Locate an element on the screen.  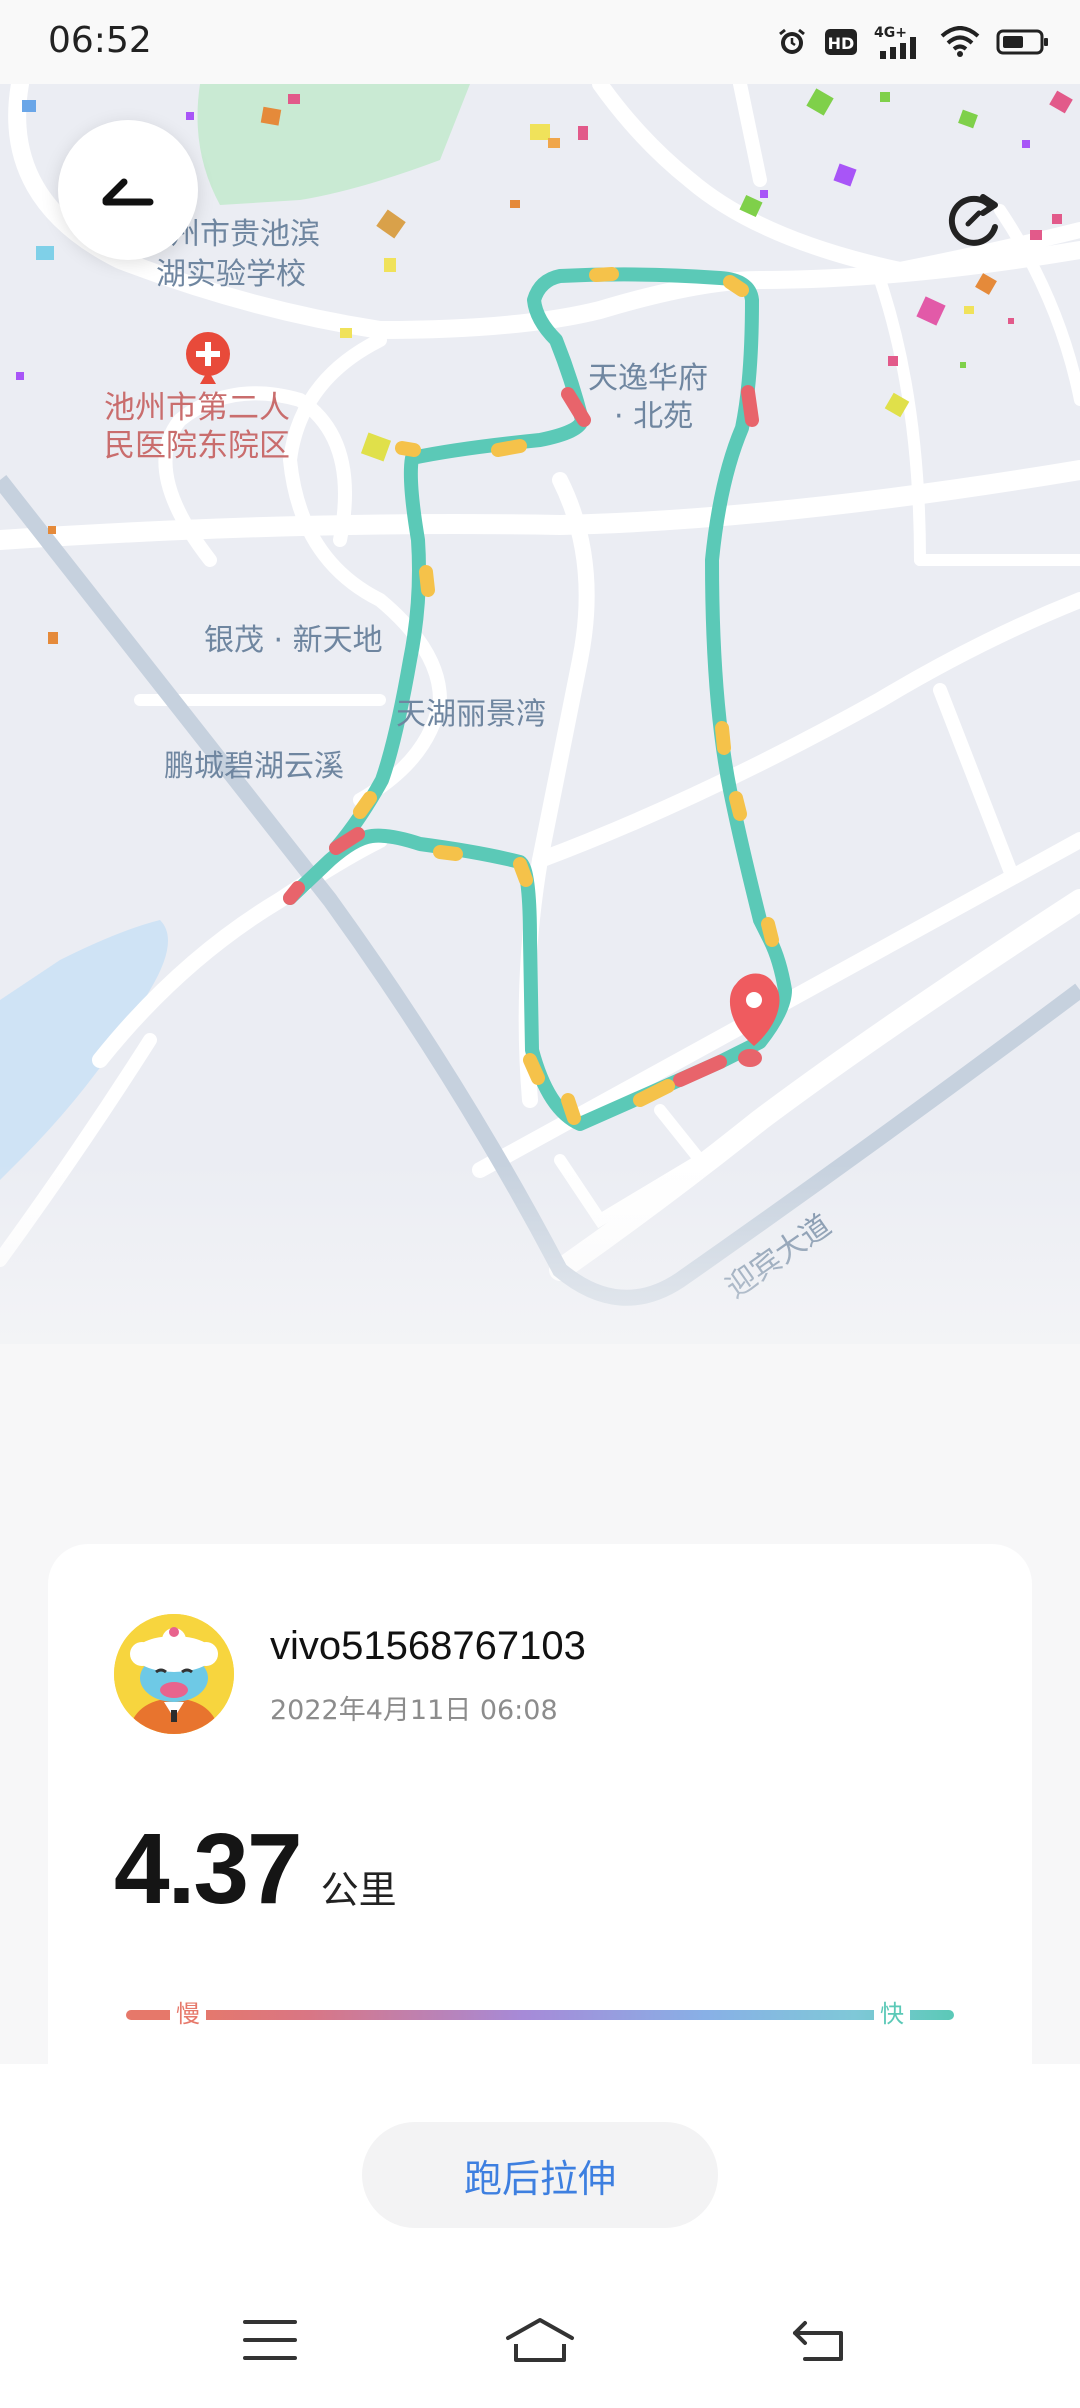
home-icon is located at coordinates (540, 2340).